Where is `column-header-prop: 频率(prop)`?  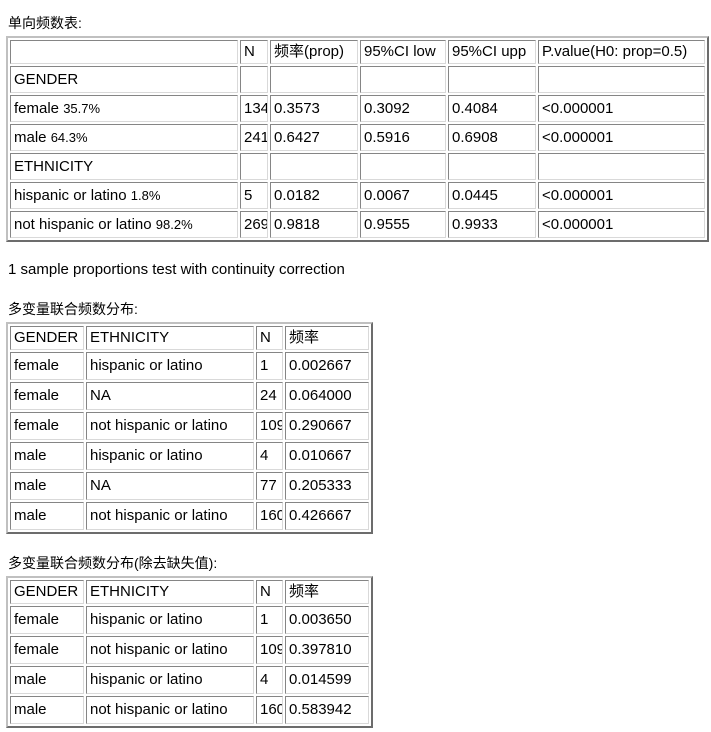
column-header-prop: 频率(prop) is located at coordinates (314, 52).